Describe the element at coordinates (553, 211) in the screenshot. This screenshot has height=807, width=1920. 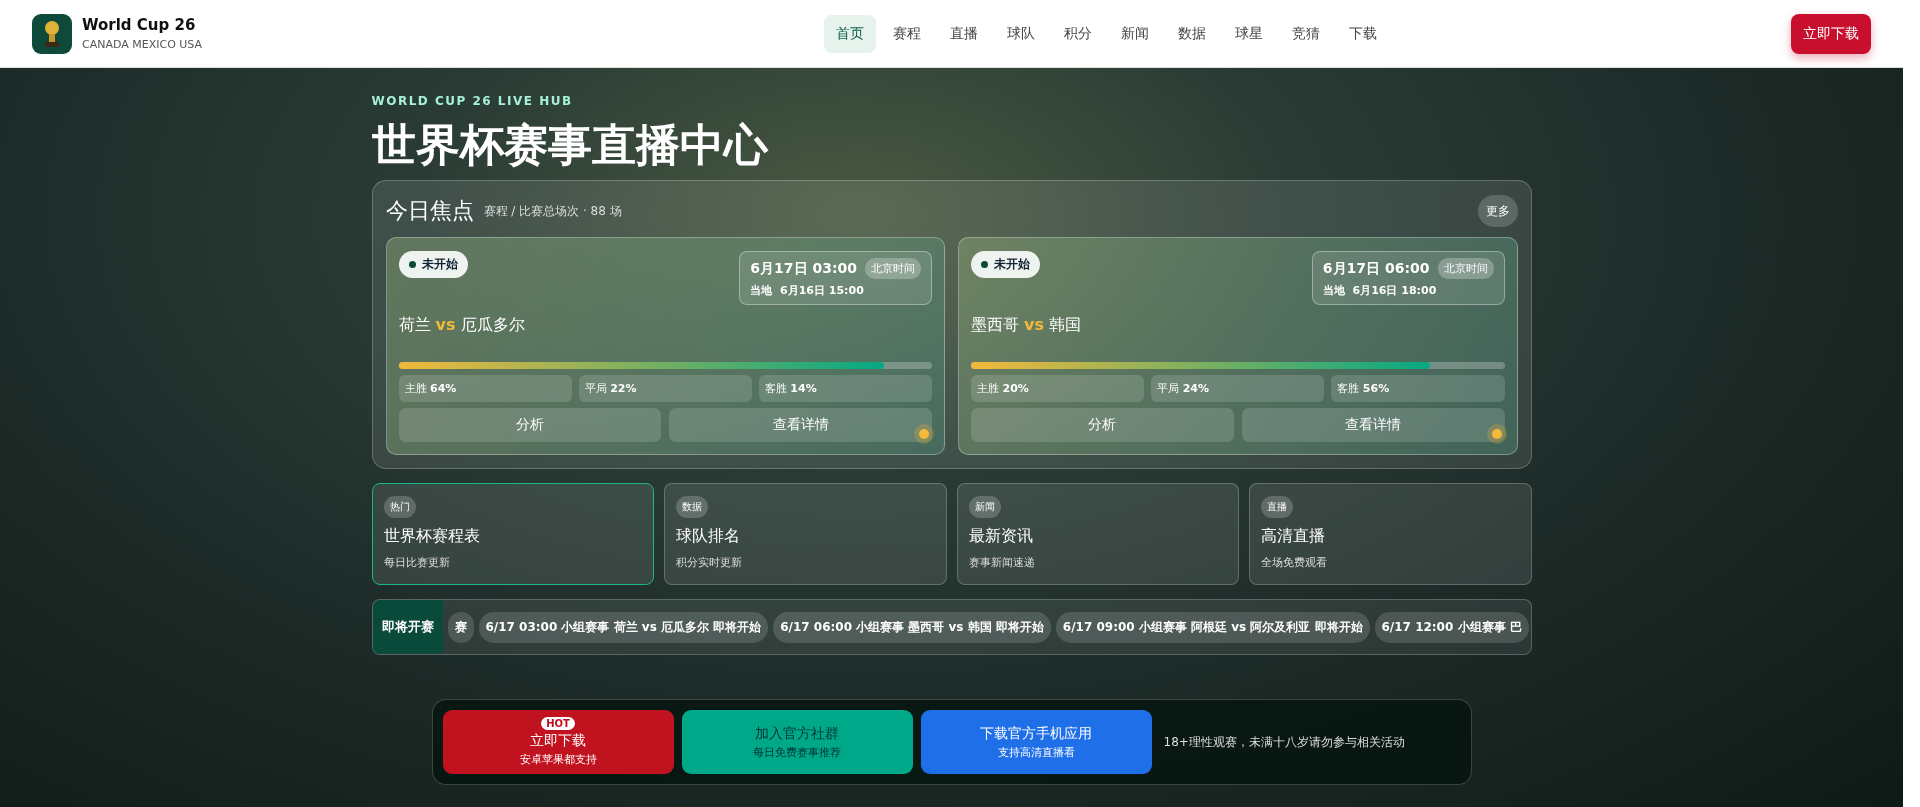
I see `panel-subtitle: 赛程 / 比赛总场次 · 88 场` at that location.